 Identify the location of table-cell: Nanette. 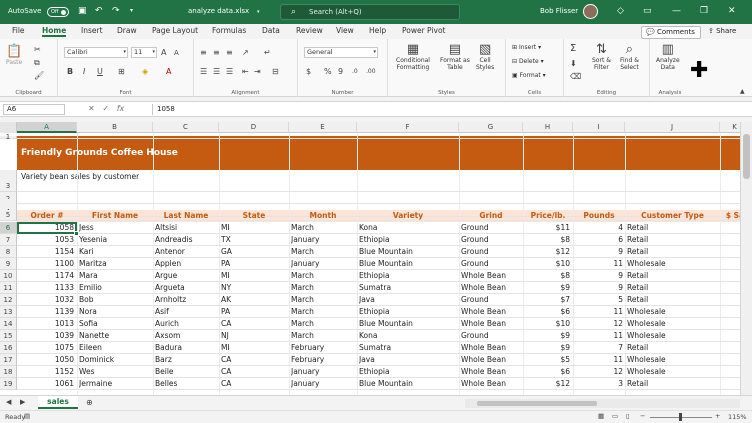
(116, 335).